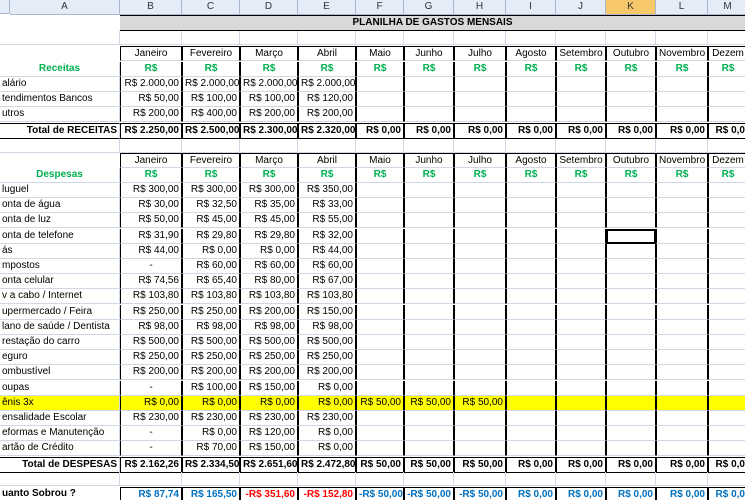 The width and height of the screenshot is (745, 500). What do you see at coordinates (60, 403) in the screenshot?
I see `despesa-row-label: ênis 3x` at bounding box center [60, 403].